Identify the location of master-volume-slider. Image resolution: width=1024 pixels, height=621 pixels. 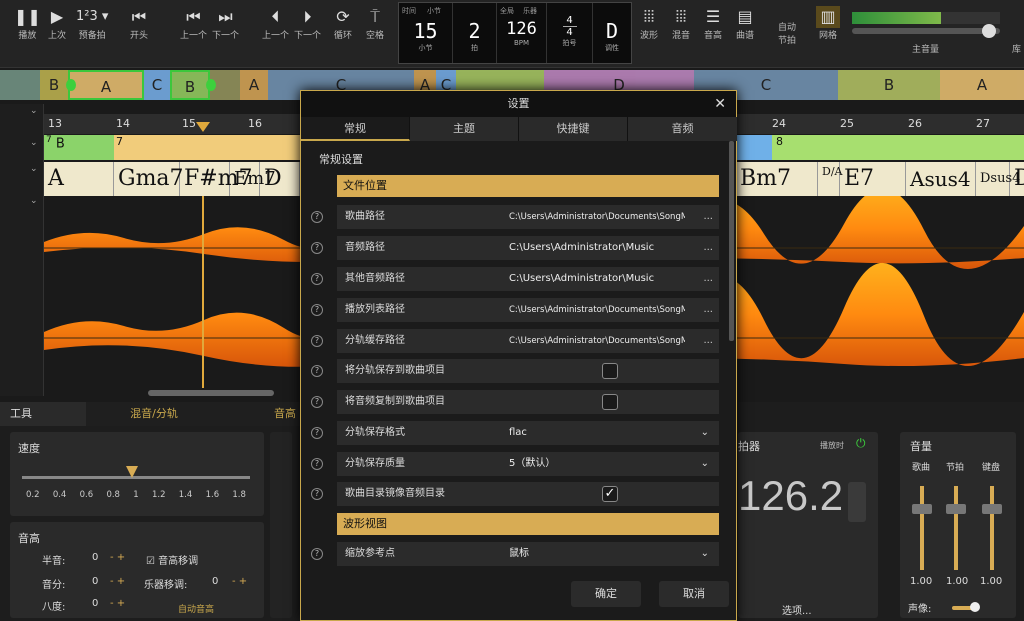
(926, 31).